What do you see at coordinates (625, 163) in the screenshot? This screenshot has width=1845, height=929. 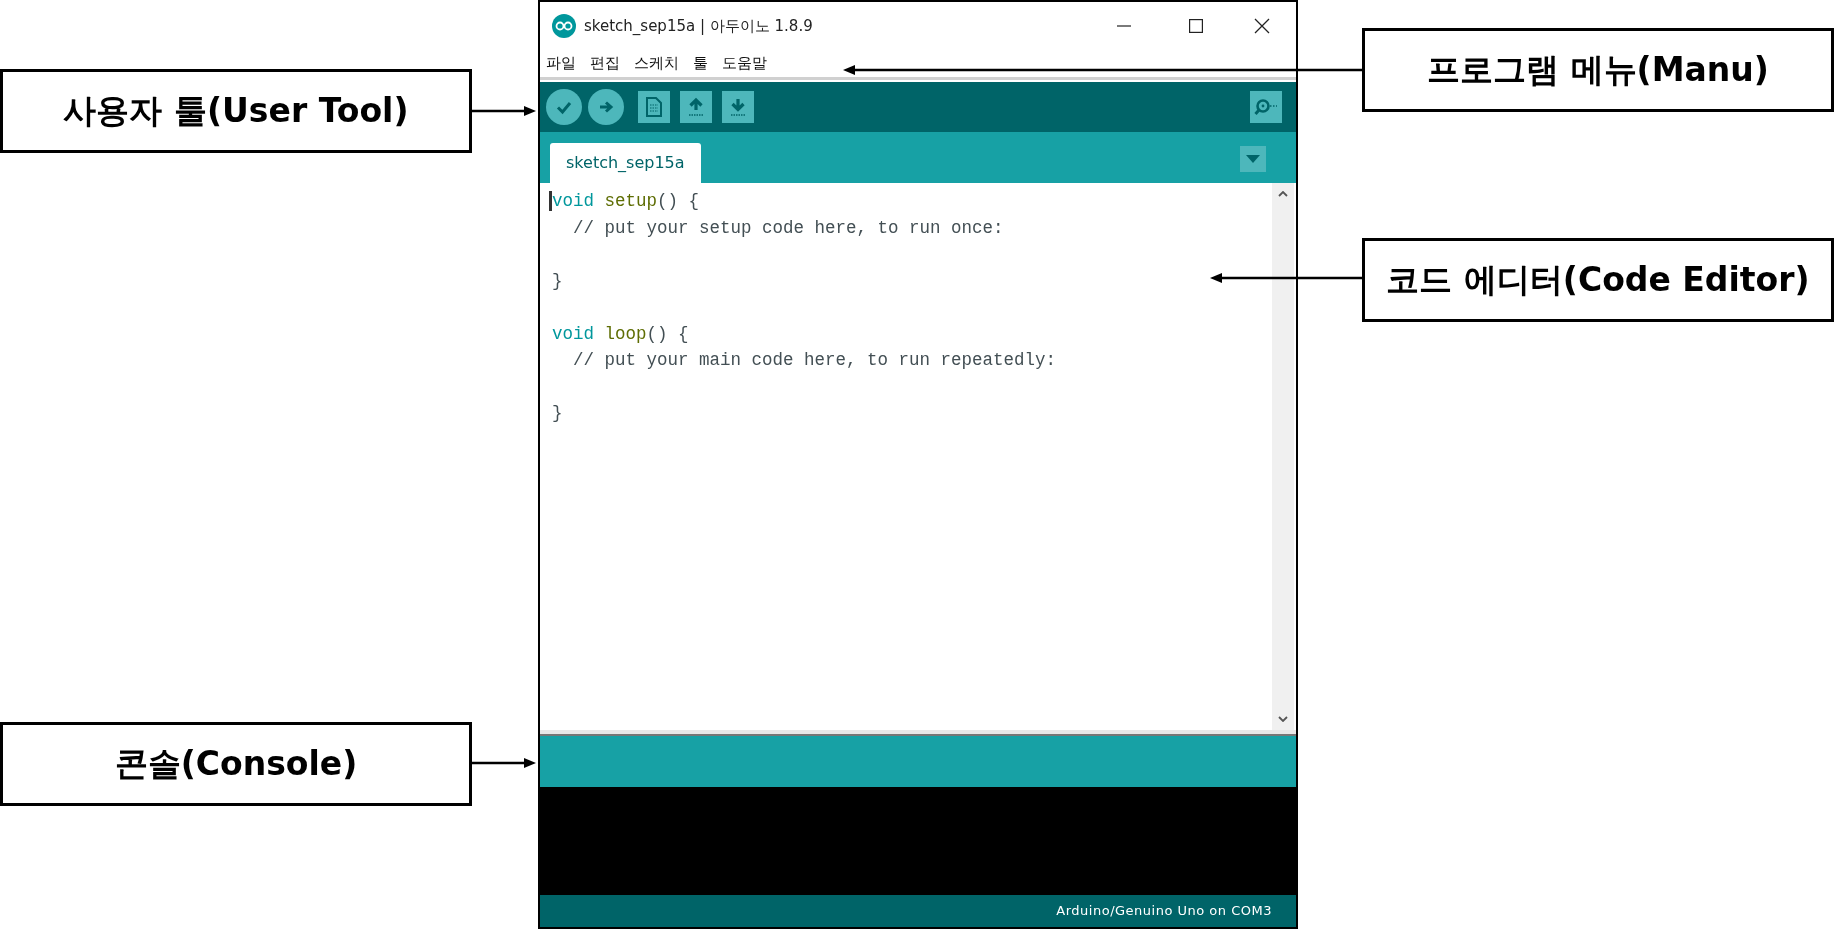 I see `editor-tab: sketch_sep15a` at bounding box center [625, 163].